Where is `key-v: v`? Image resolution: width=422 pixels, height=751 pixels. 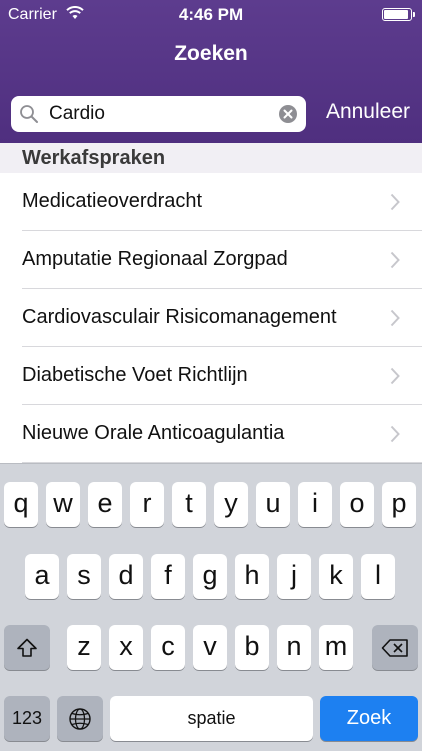 key-v: v is located at coordinates (210, 647).